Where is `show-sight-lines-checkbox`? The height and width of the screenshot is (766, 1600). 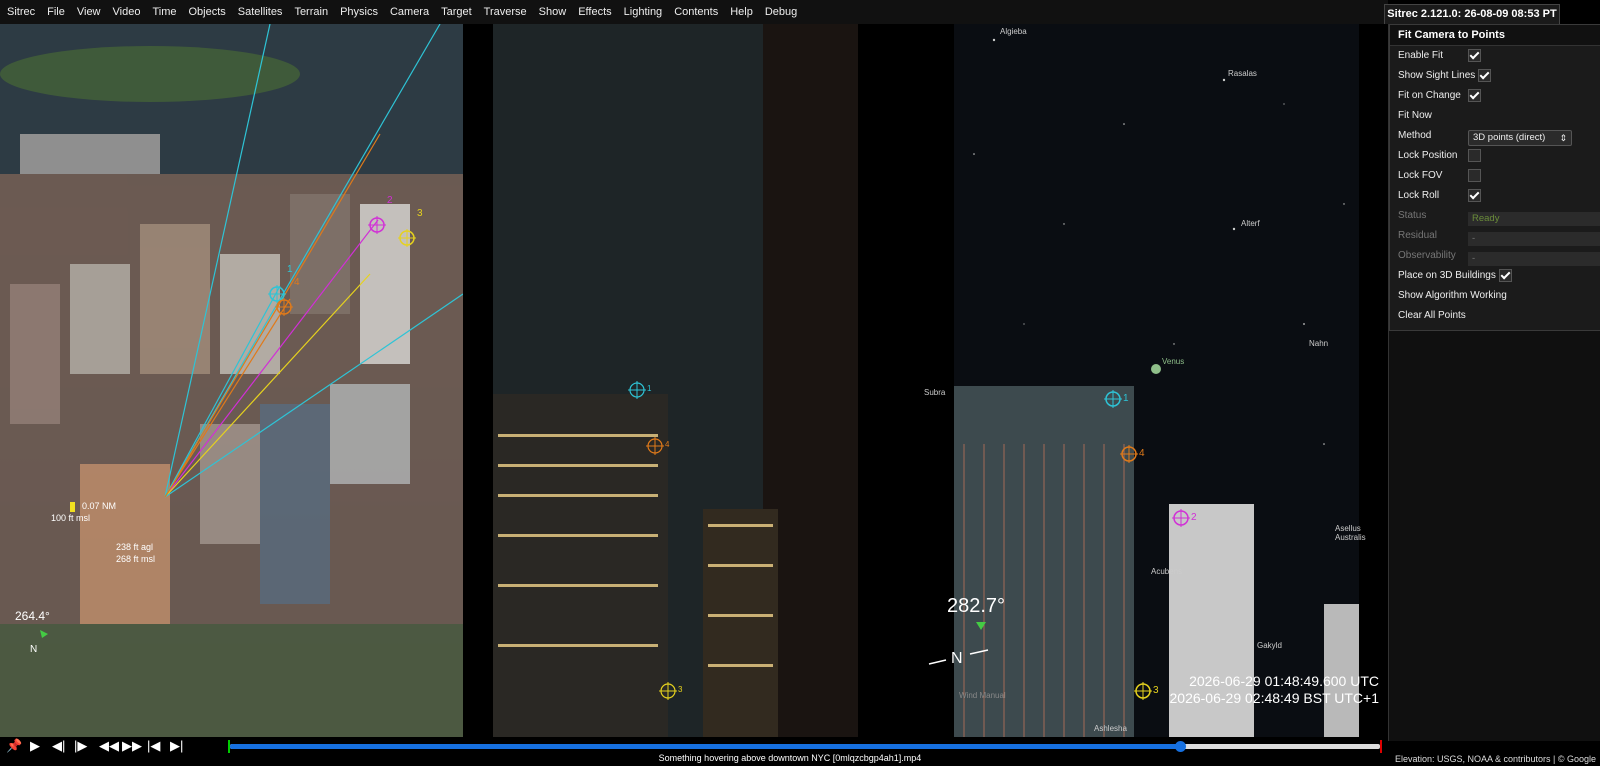
show-sight-lines-checkbox is located at coordinates (1484, 75).